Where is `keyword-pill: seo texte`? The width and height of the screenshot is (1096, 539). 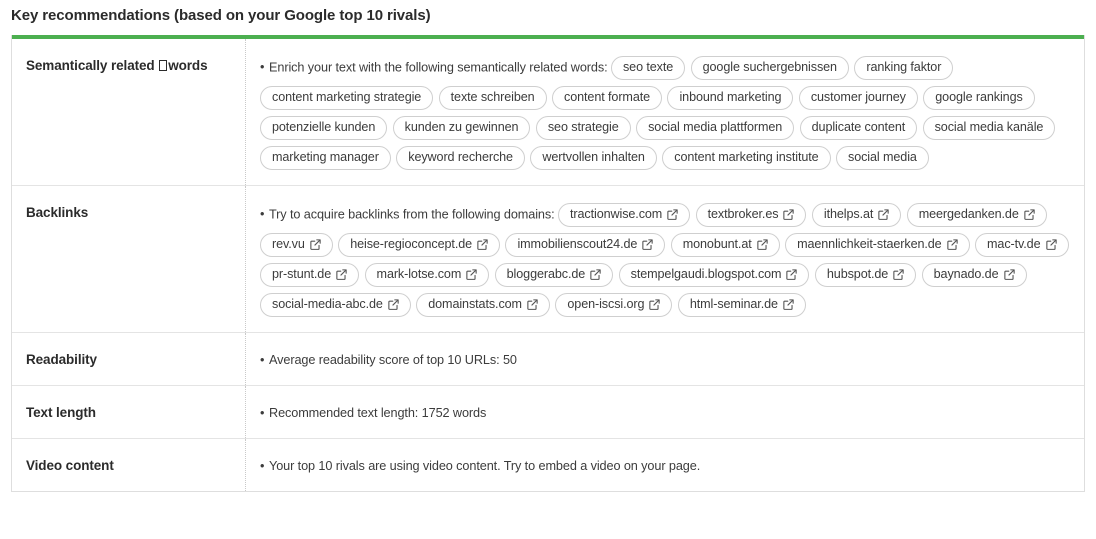
keyword-pill: seo texte is located at coordinates (648, 68).